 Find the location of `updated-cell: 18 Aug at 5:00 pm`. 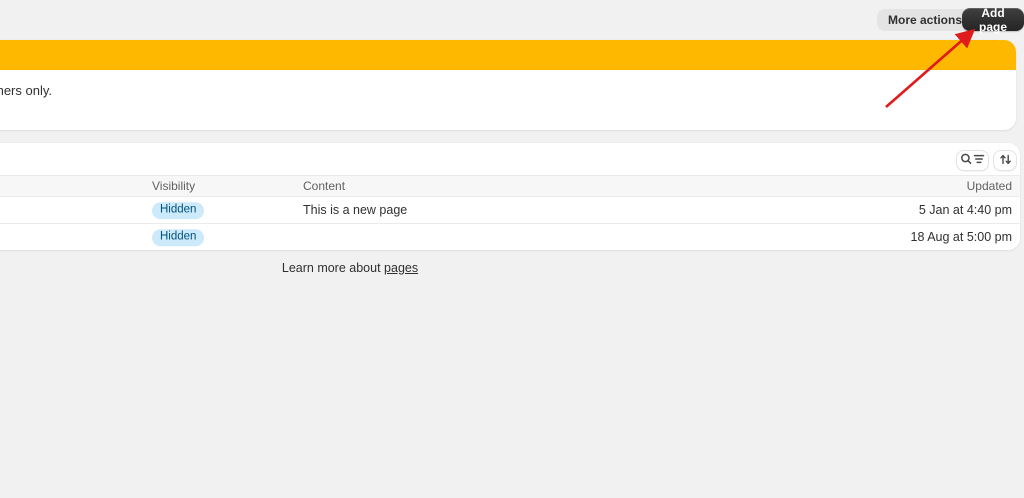

updated-cell: 18 Aug at 5:00 pm is located at coordinates (961, 237).